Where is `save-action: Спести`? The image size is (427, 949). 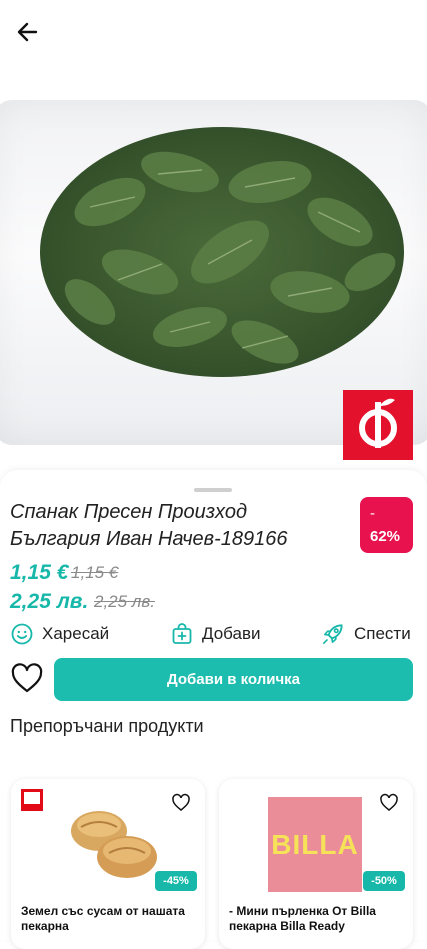 save-action: Спести is located at coordinates (365, 634).